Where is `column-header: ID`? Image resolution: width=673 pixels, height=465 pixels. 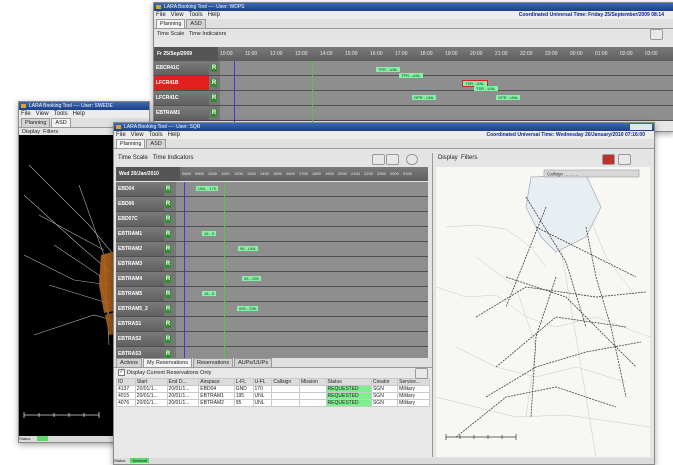 column-header: ID is located at coordinates (126, 382).